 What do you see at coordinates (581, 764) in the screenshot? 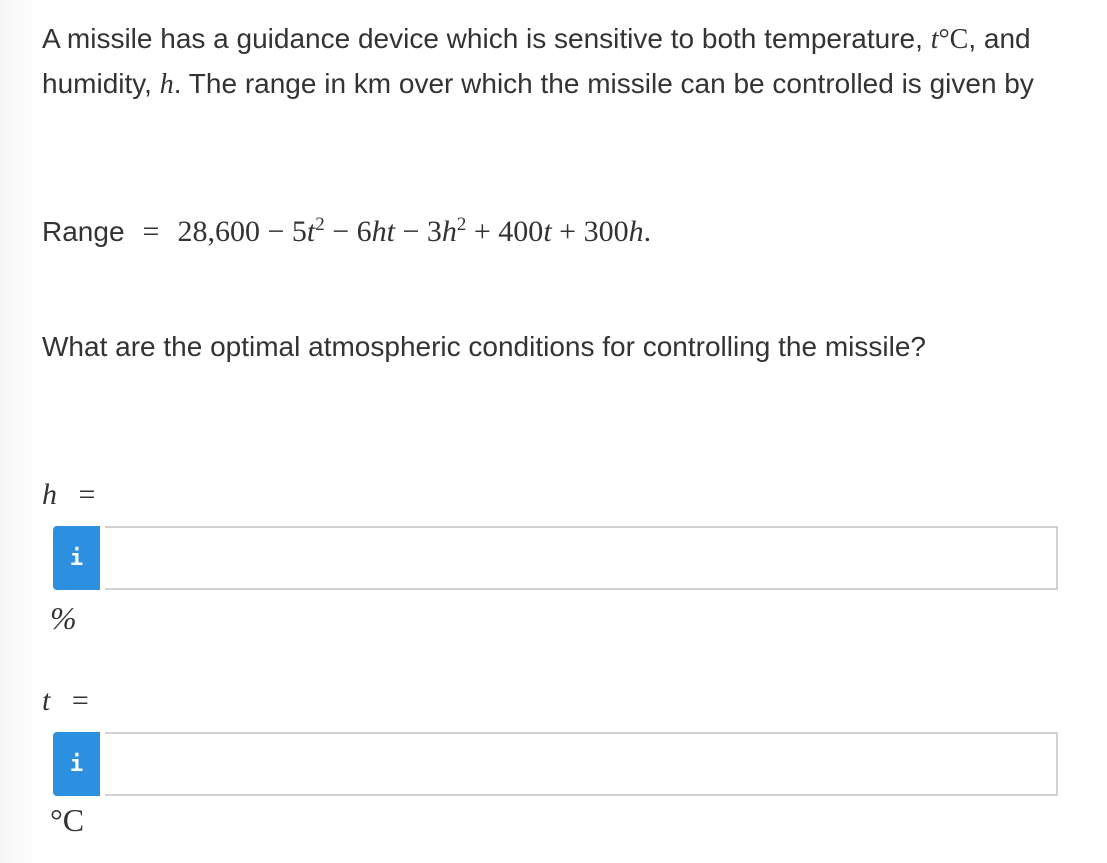
I see `t-answer-input` at bounding box center [581, 764].